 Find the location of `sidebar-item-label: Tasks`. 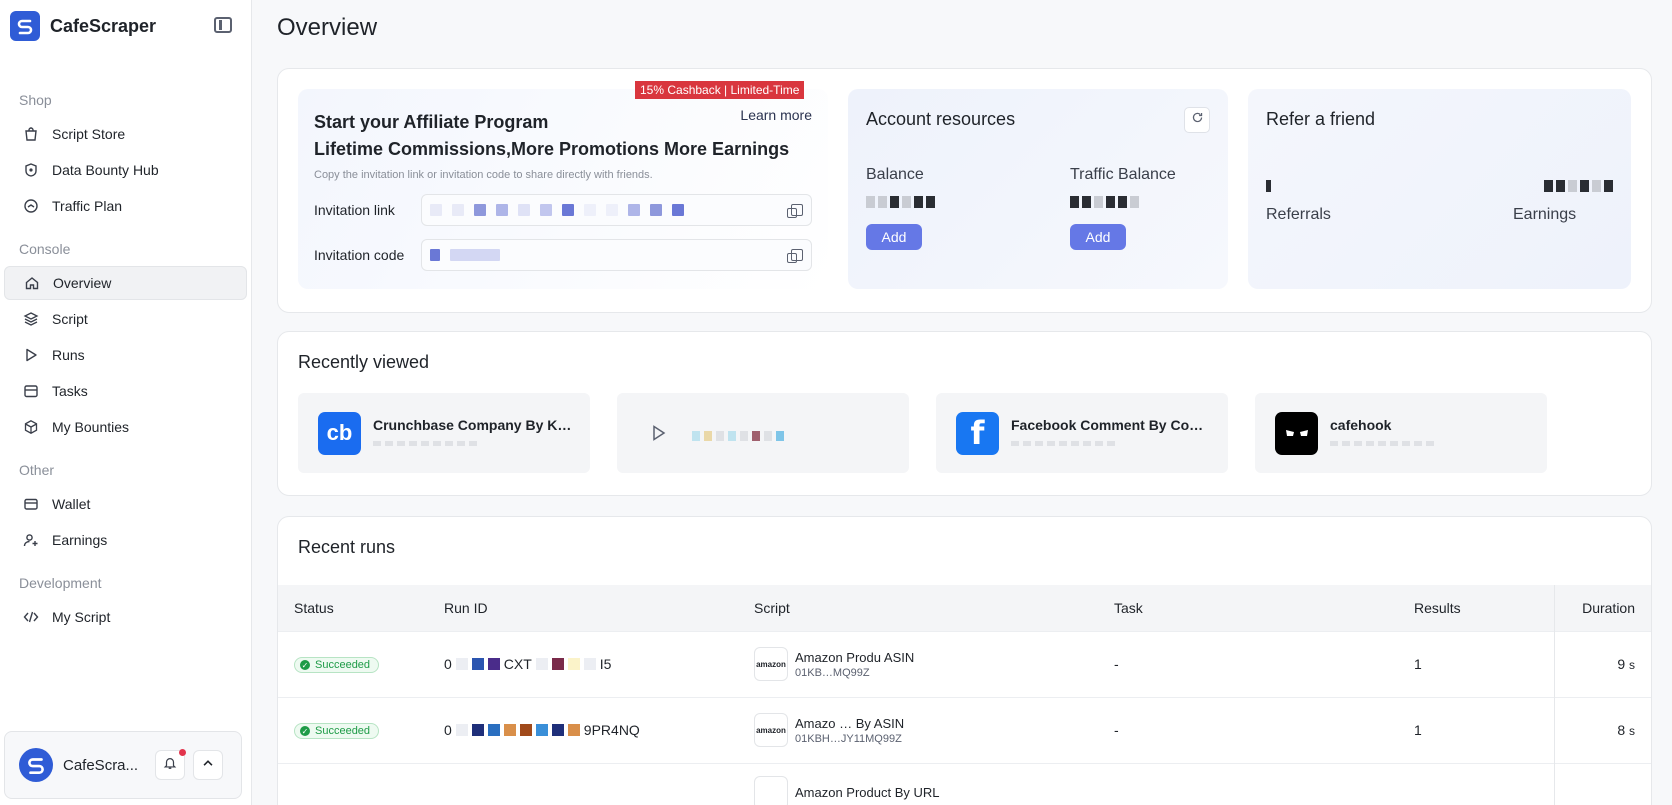

sidebar-item-label: Tasks is located at coordinates (70, 391).